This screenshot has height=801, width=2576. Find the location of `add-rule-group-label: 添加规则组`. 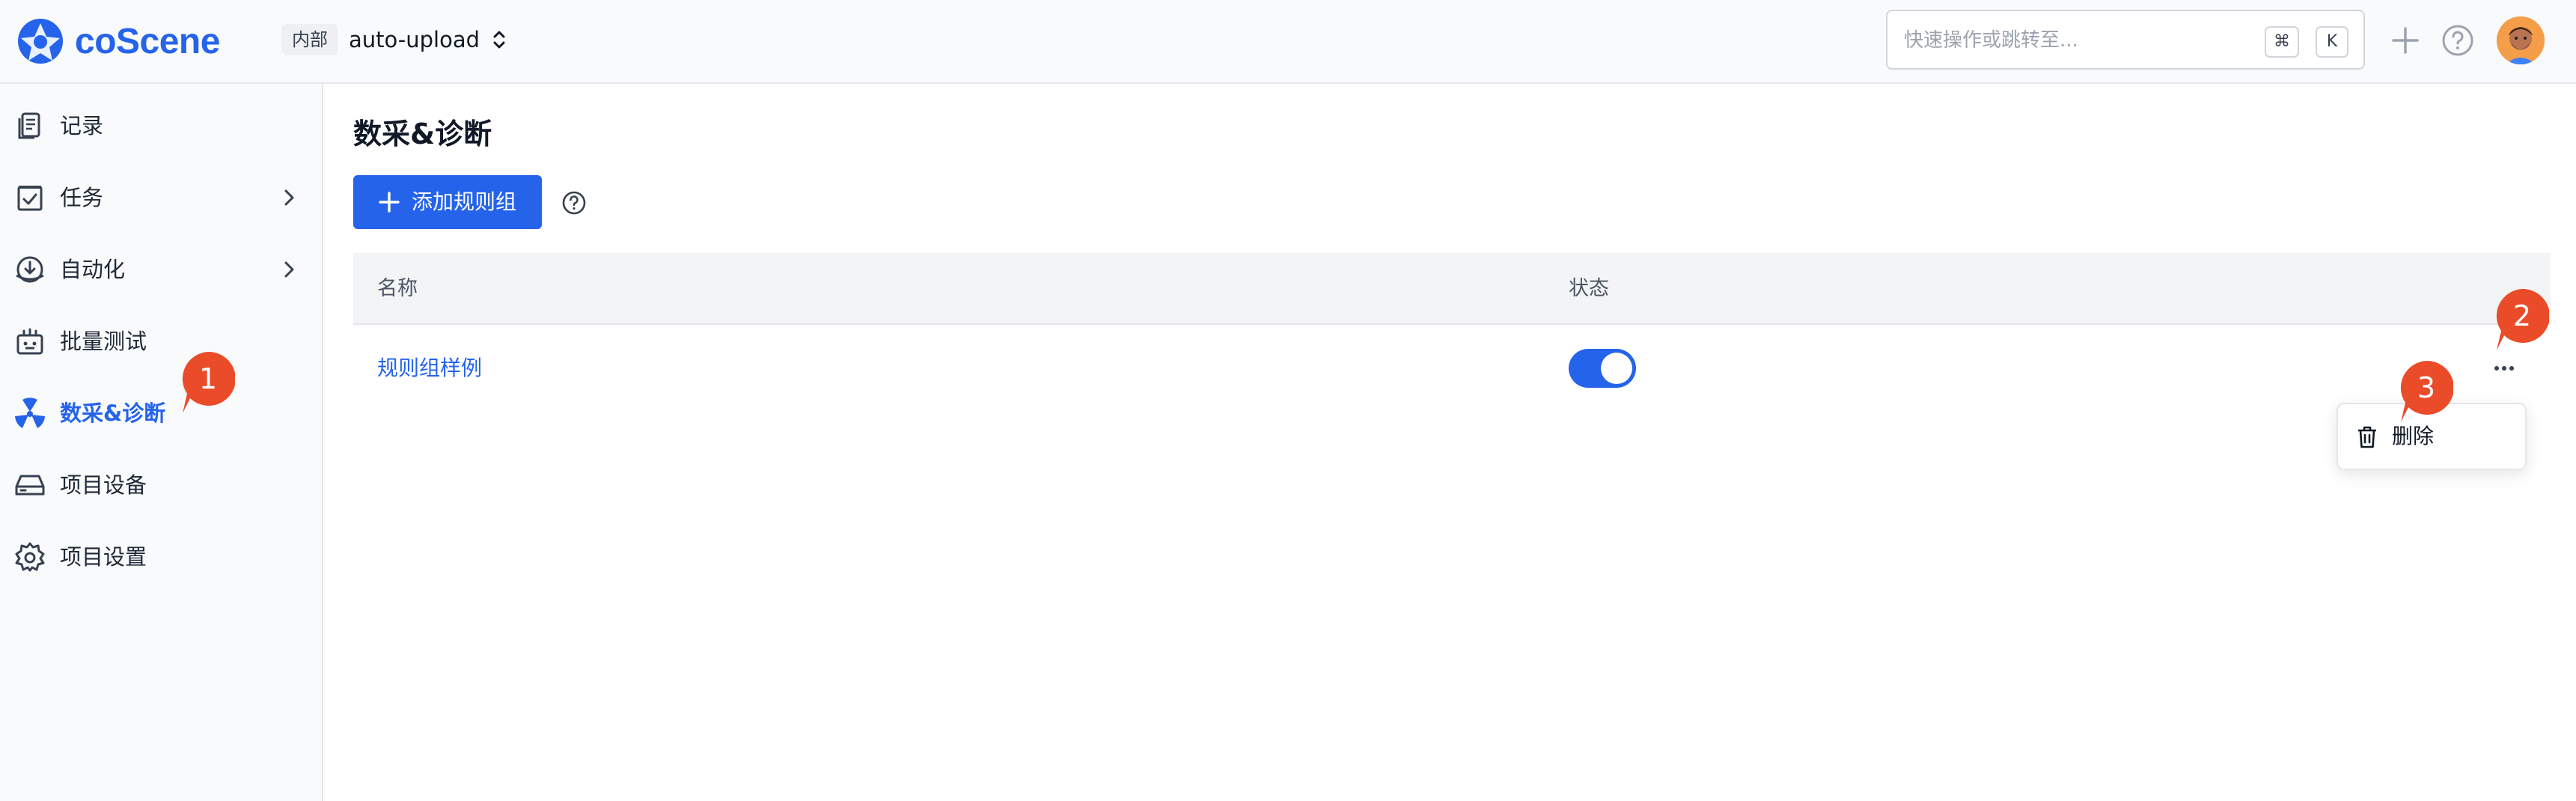

add-rule-group-label: 添加规则组 is located at coordinates (464, 201).